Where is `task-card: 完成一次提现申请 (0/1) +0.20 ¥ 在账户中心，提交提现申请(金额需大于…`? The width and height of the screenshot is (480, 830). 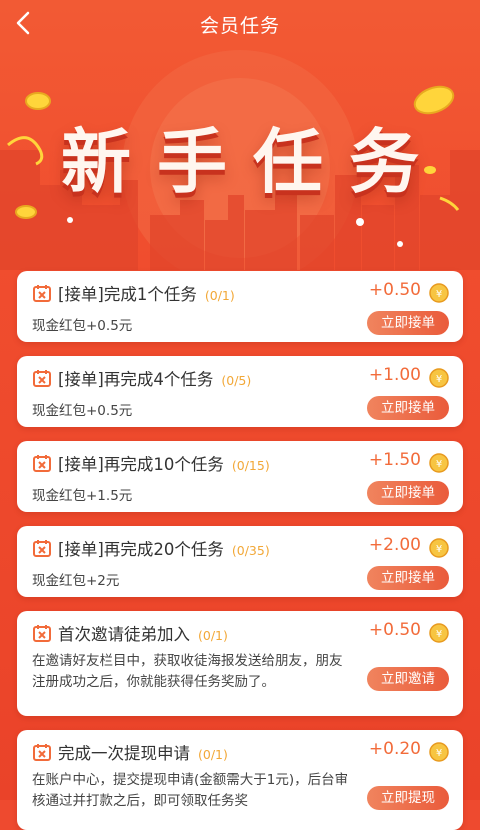 task-card: 完成一次提现申请 (0/1) +0.20 ¥ 在账户中心，提交提现申请(金额需大于… is located at coordinates (240, 780).